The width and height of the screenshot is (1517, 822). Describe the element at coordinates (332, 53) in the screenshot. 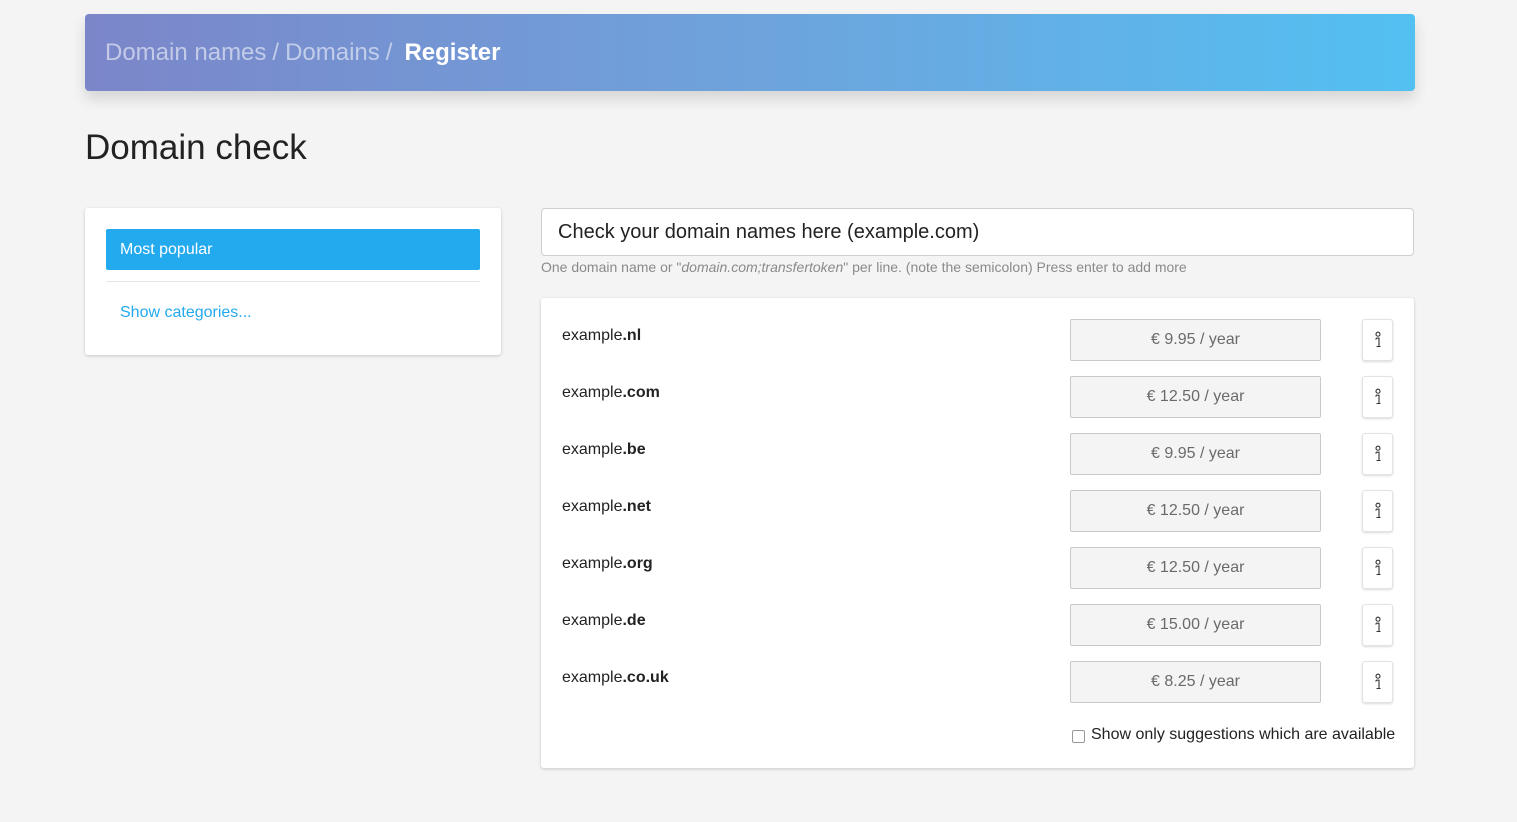

I see `breadcrumb-item-domains: Domains` at that location.